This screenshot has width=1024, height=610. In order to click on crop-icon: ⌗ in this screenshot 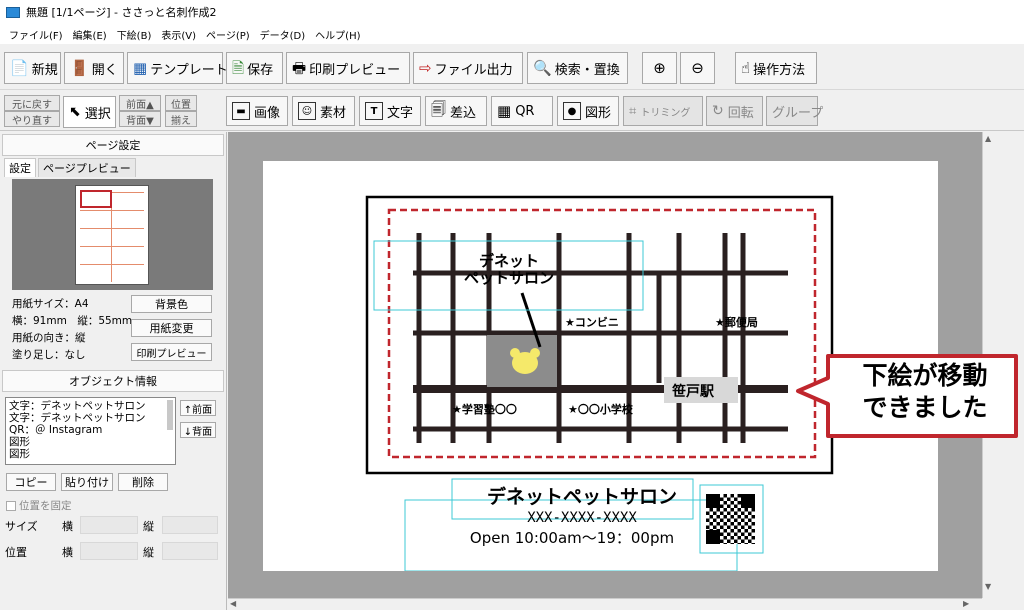, I will do `click(633, 111)`.